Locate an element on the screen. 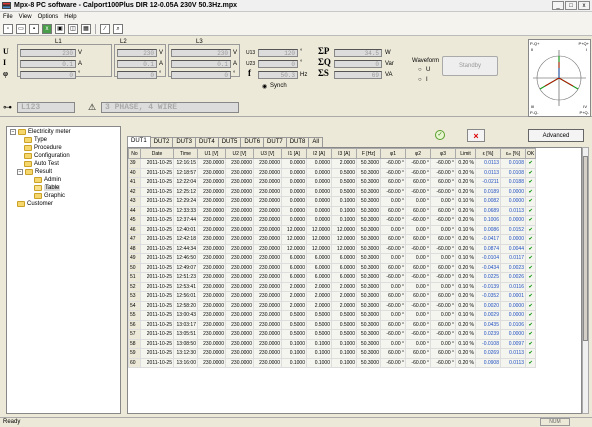 The height and width of the screenshot is (427, 592). save-icon: ▪ is located at coordinates (34, 28).